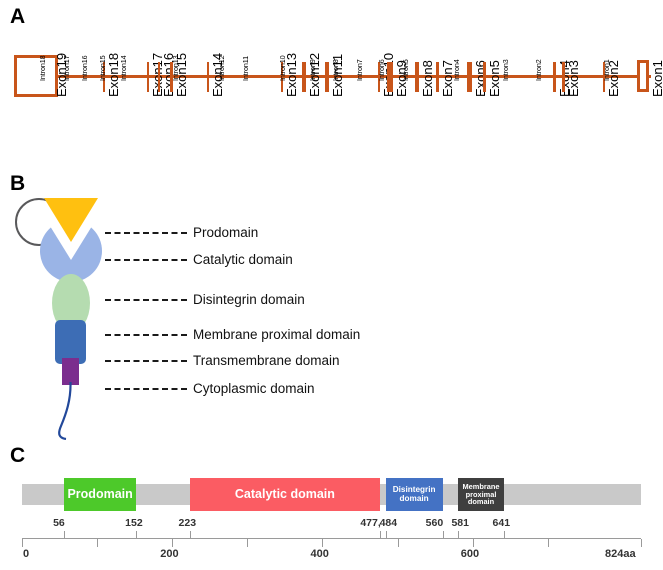 Image resolution: width=663 pixels, height=570 pixels. What do you see at coordinates (285, 494) in the screenshot?
I see `domain-box: Catalytic domain` at bounding box center [285, 494].